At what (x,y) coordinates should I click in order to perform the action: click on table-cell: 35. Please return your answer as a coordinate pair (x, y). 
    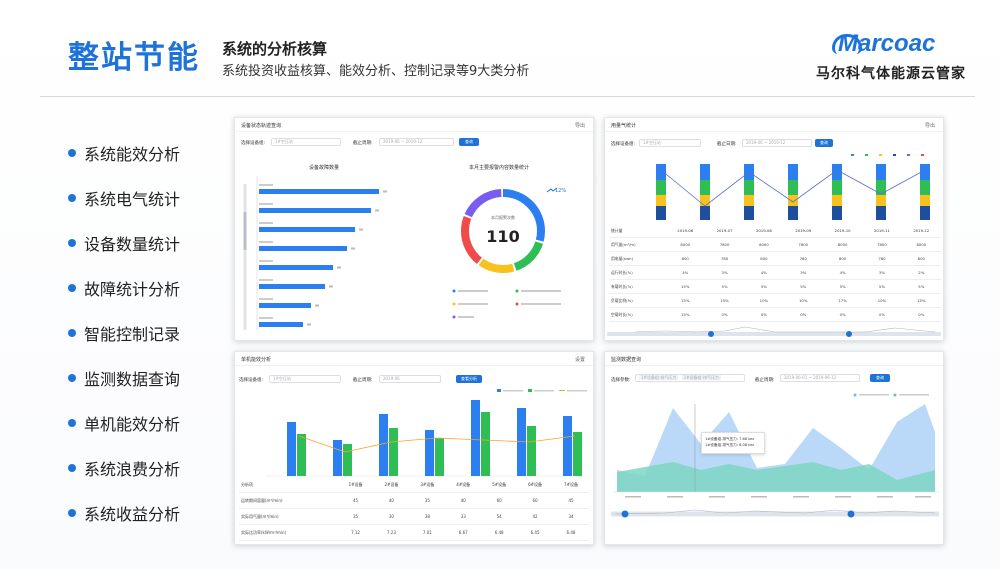
    Looking at the image, I should click on (427, 500).